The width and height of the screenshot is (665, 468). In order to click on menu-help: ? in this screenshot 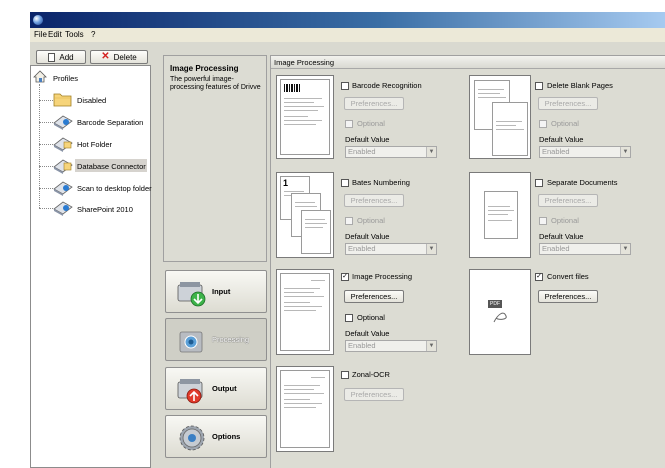, I will do `click(93, 34)`.